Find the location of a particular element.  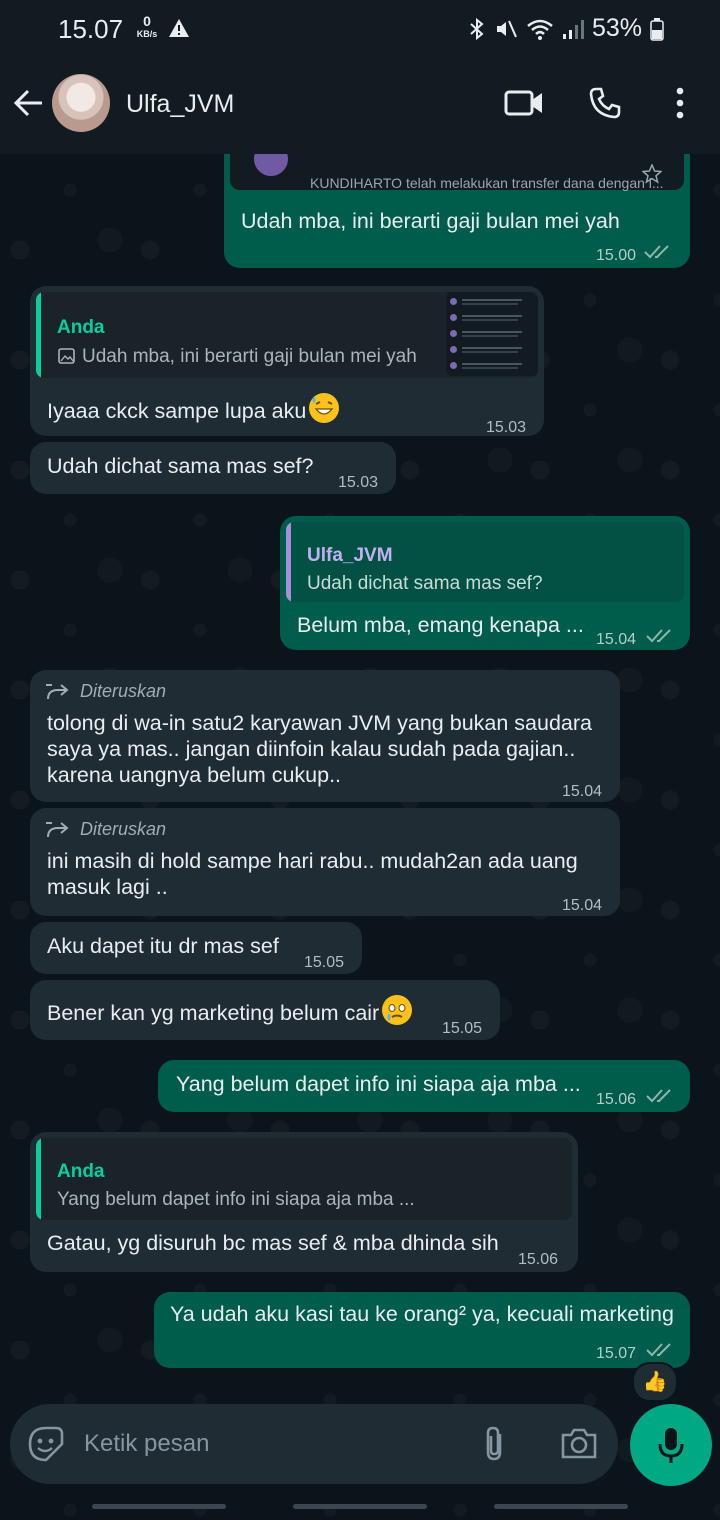

message-line: karena uangnya belum cukup.. is located at coordinates (194, 775).